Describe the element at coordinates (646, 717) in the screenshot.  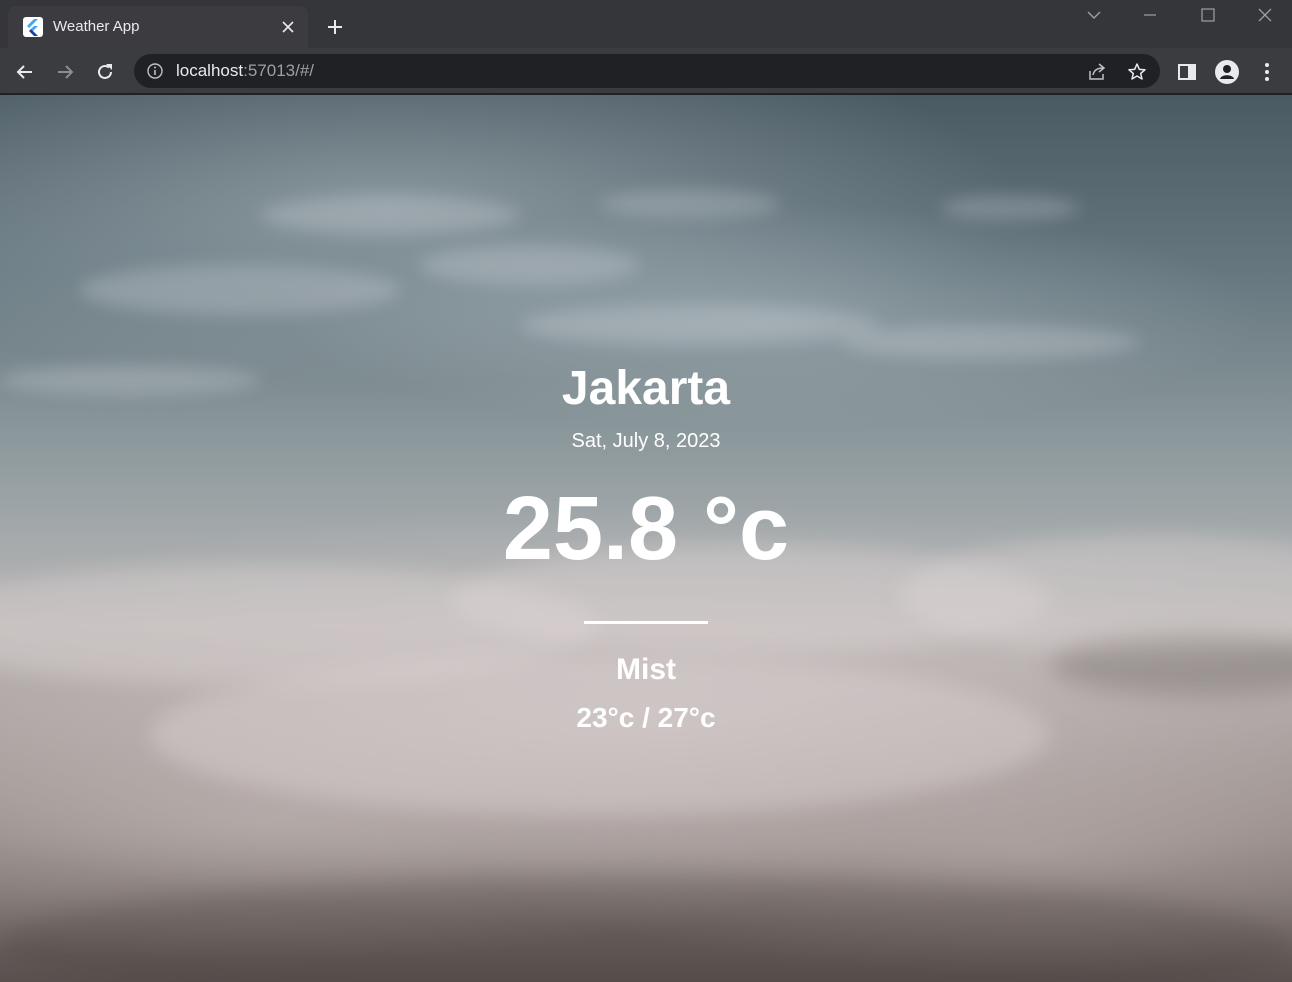
I see `temperature-range: 23°c / 27°c` at that location.